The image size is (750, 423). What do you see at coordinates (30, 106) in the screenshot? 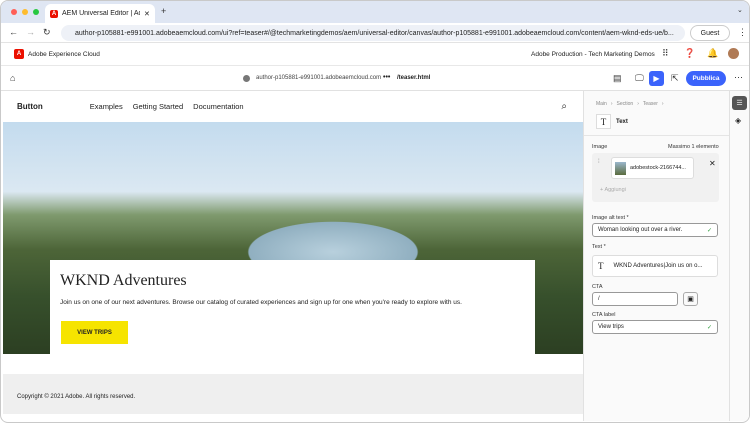
I see `site-logo: Button` at bounding box center [30, 106].